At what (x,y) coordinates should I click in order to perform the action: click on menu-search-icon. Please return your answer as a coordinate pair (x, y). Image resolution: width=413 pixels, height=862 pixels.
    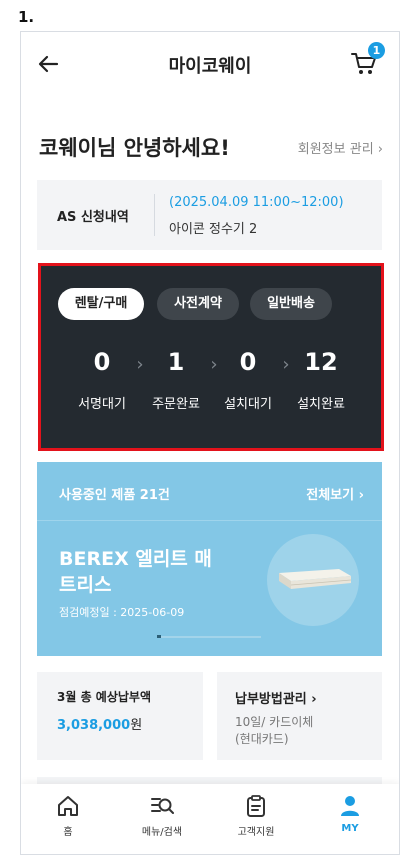
    Looking at the image, I should click on (162, 806).